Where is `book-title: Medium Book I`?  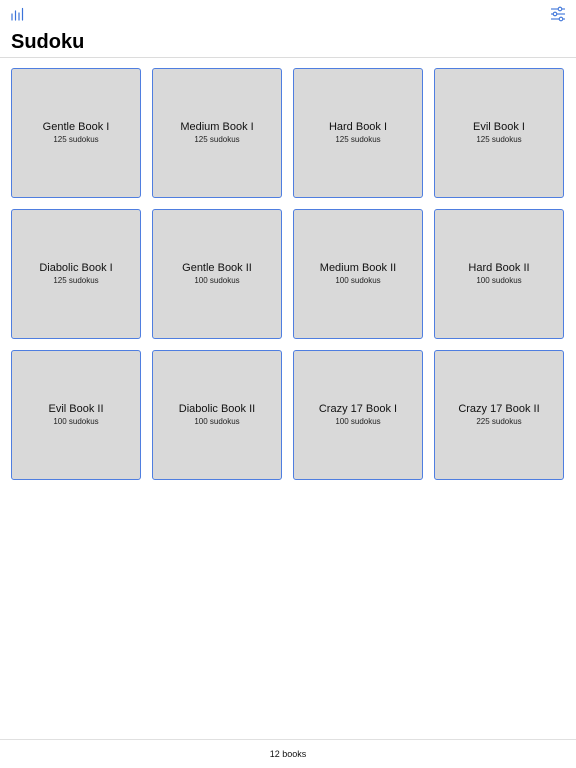
book-title: Medium Book I is located at coordinates (217, 127).